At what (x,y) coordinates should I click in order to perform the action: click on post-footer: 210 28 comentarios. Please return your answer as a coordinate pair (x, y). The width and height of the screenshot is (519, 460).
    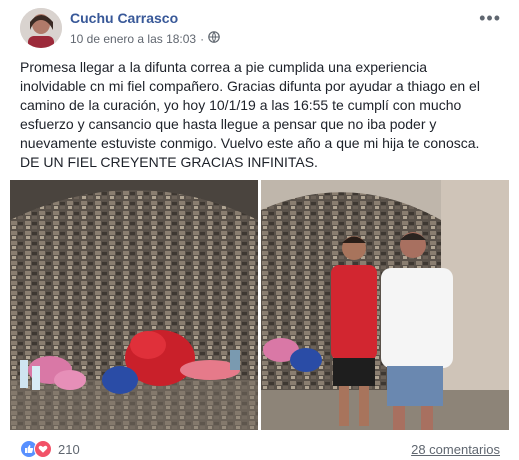
    Looking at the image, I should click on (260, 449).